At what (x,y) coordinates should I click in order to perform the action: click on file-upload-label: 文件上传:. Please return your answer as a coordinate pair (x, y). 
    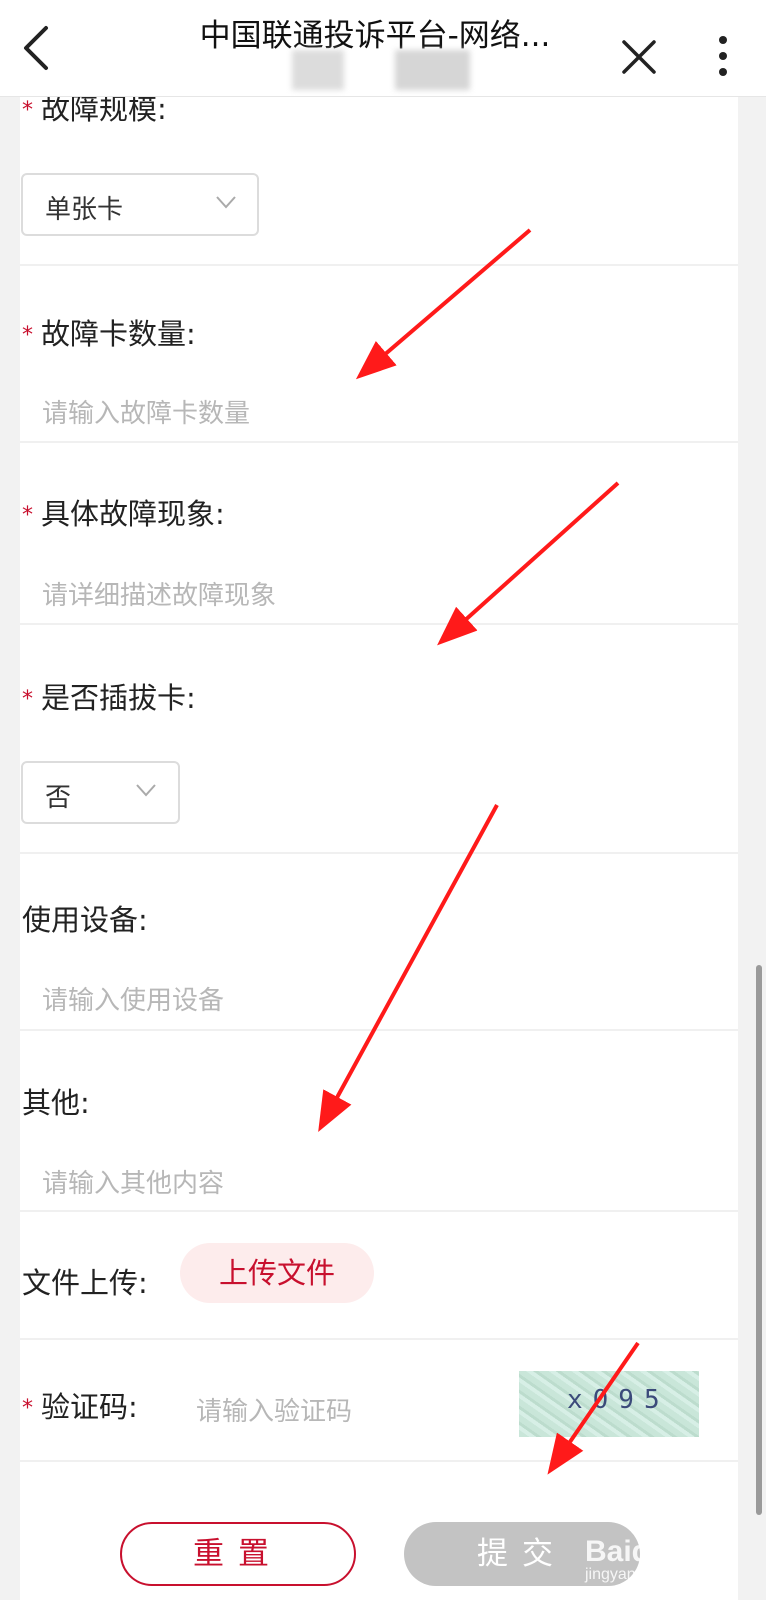
    Looking at the image, I should click on (85, 1283).